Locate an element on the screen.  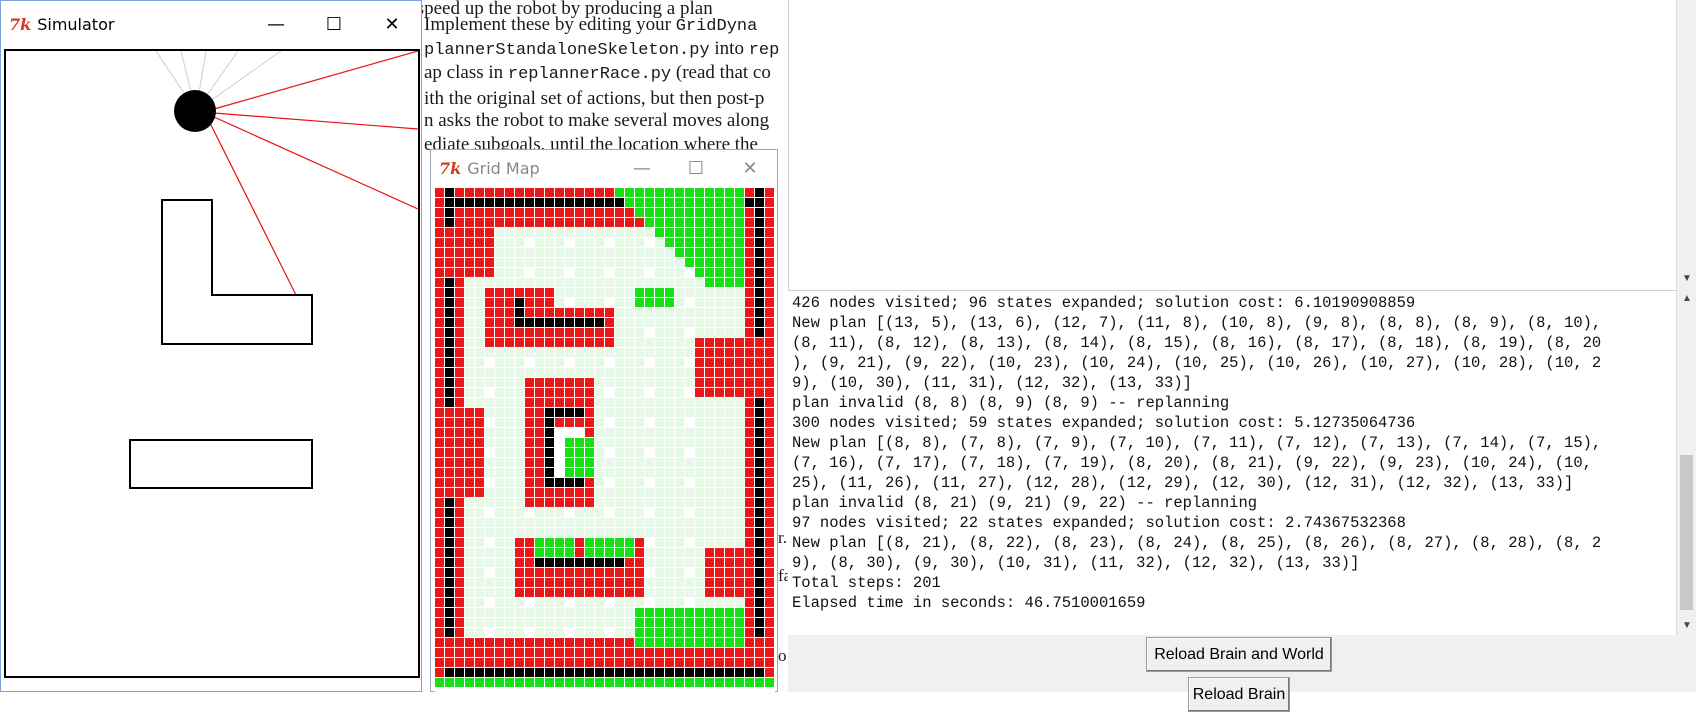
simulator-titlebar: 7k Simulator — ☐ ✕ is located at coordinates (211, 24).